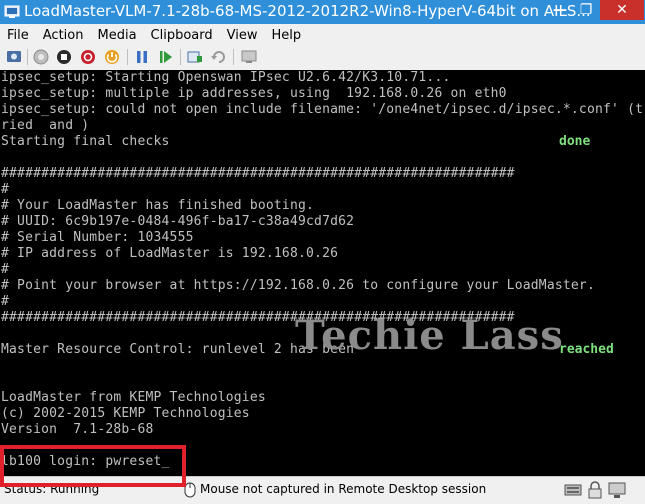  Describe the element at coordinates (166, 57) in the screenshot. I see `reset-icon` at that location.